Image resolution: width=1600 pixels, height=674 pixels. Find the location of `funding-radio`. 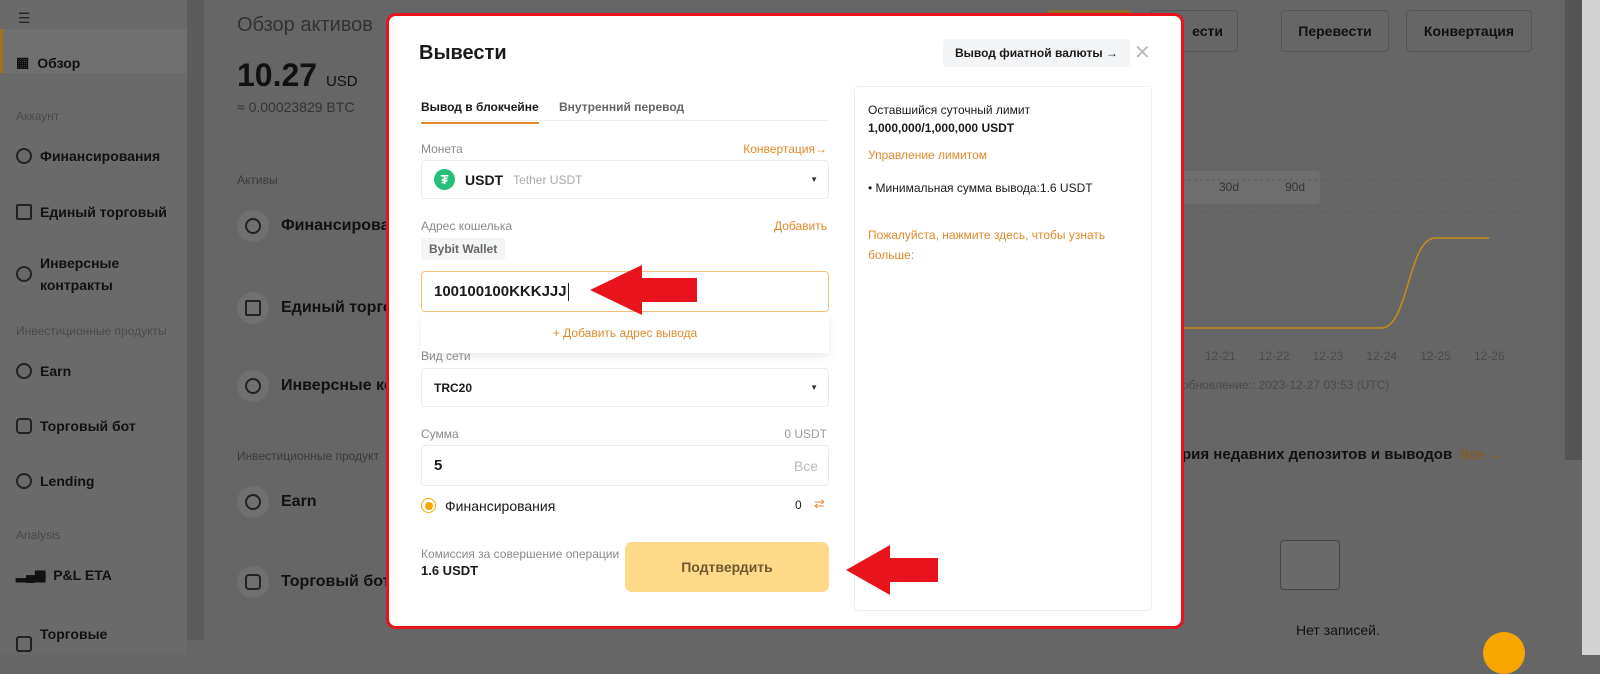

funding-radio is located at coordinates (428, 505).